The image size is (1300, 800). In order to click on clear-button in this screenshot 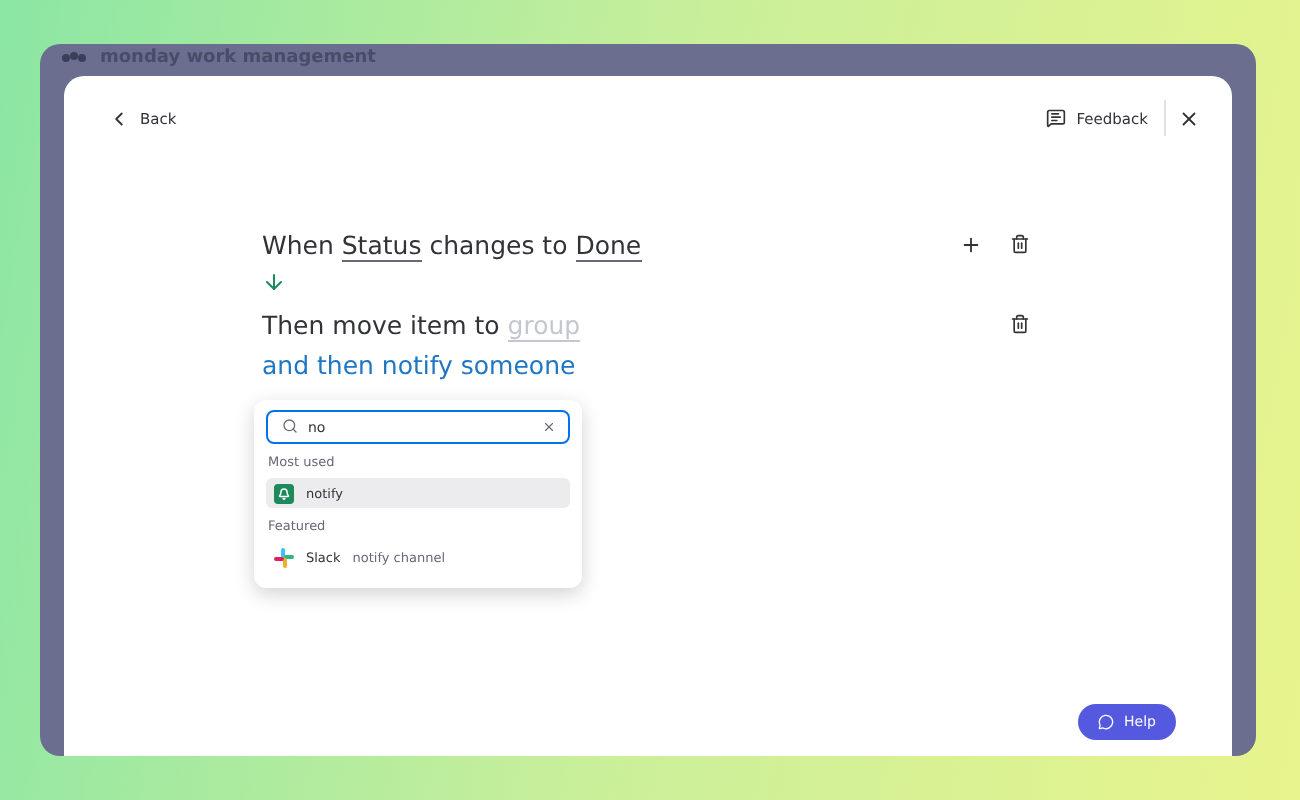, I will do `click(549, 427)`.